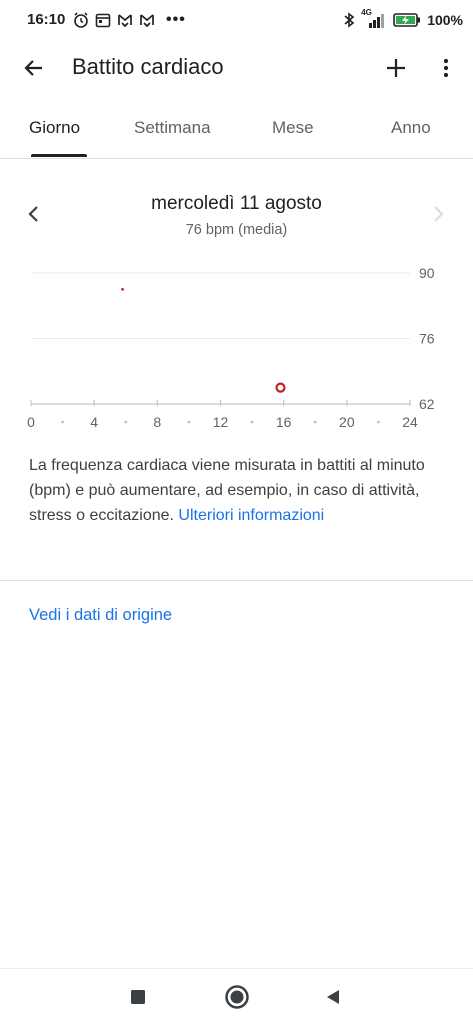  Describe the element at coordinates (236, 20) in the screenshot. I see `status-bar: 16:10 ••• 4G 100%` at that location.